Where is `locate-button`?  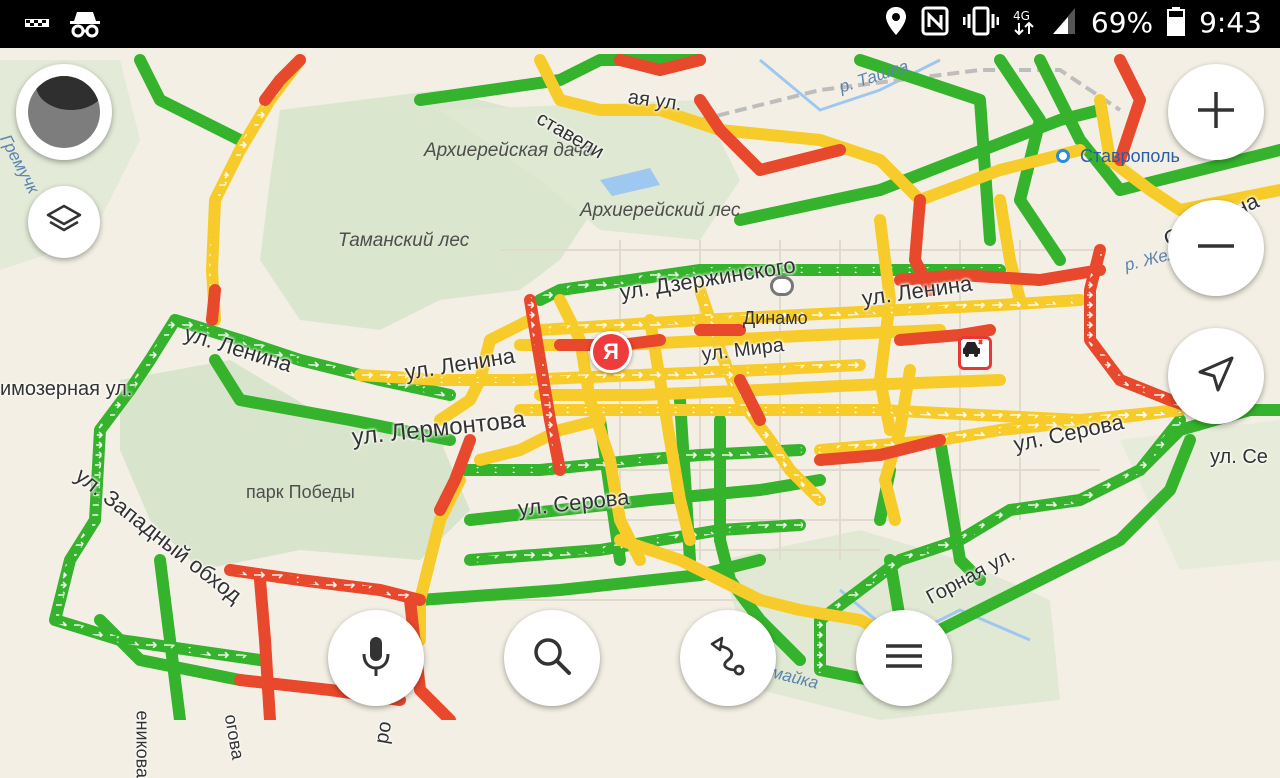 locate-button is located at coordinates (1216, 376).